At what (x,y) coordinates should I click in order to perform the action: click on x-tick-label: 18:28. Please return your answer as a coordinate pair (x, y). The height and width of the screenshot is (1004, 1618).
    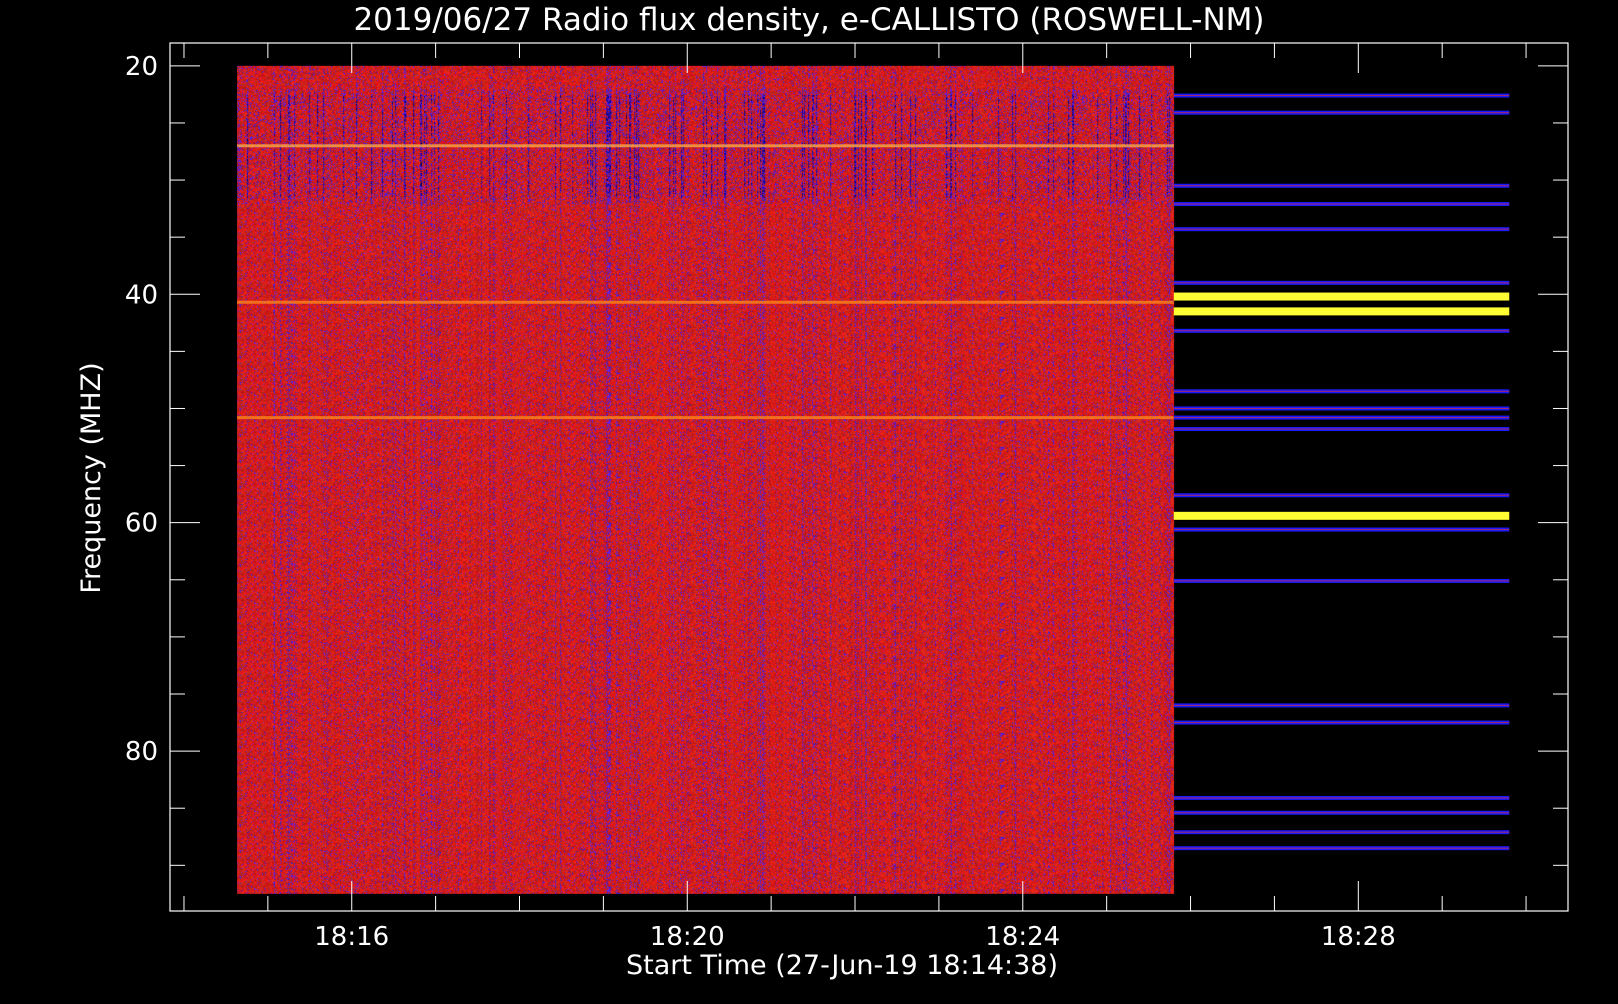
    Looking at the image, I should click on (1358, 937).